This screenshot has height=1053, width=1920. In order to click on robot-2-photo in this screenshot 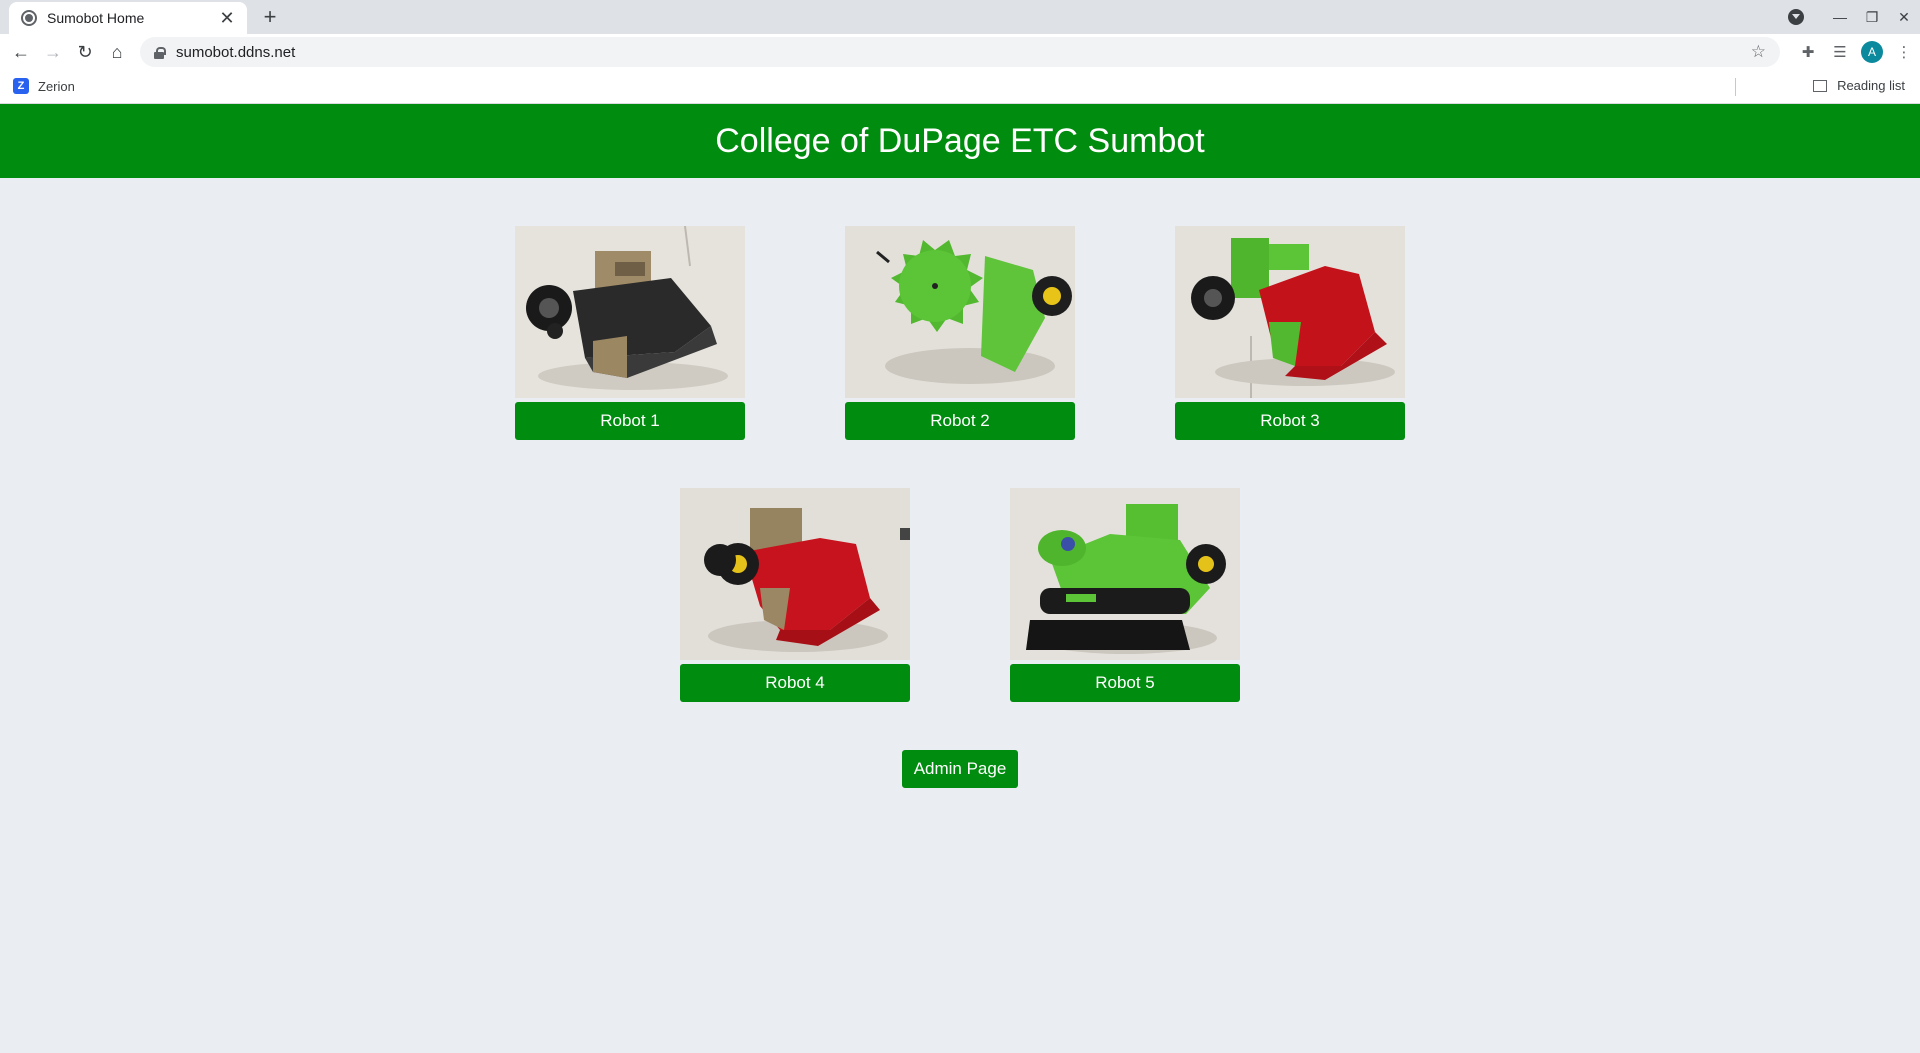, I will do `click(960, 312)`.